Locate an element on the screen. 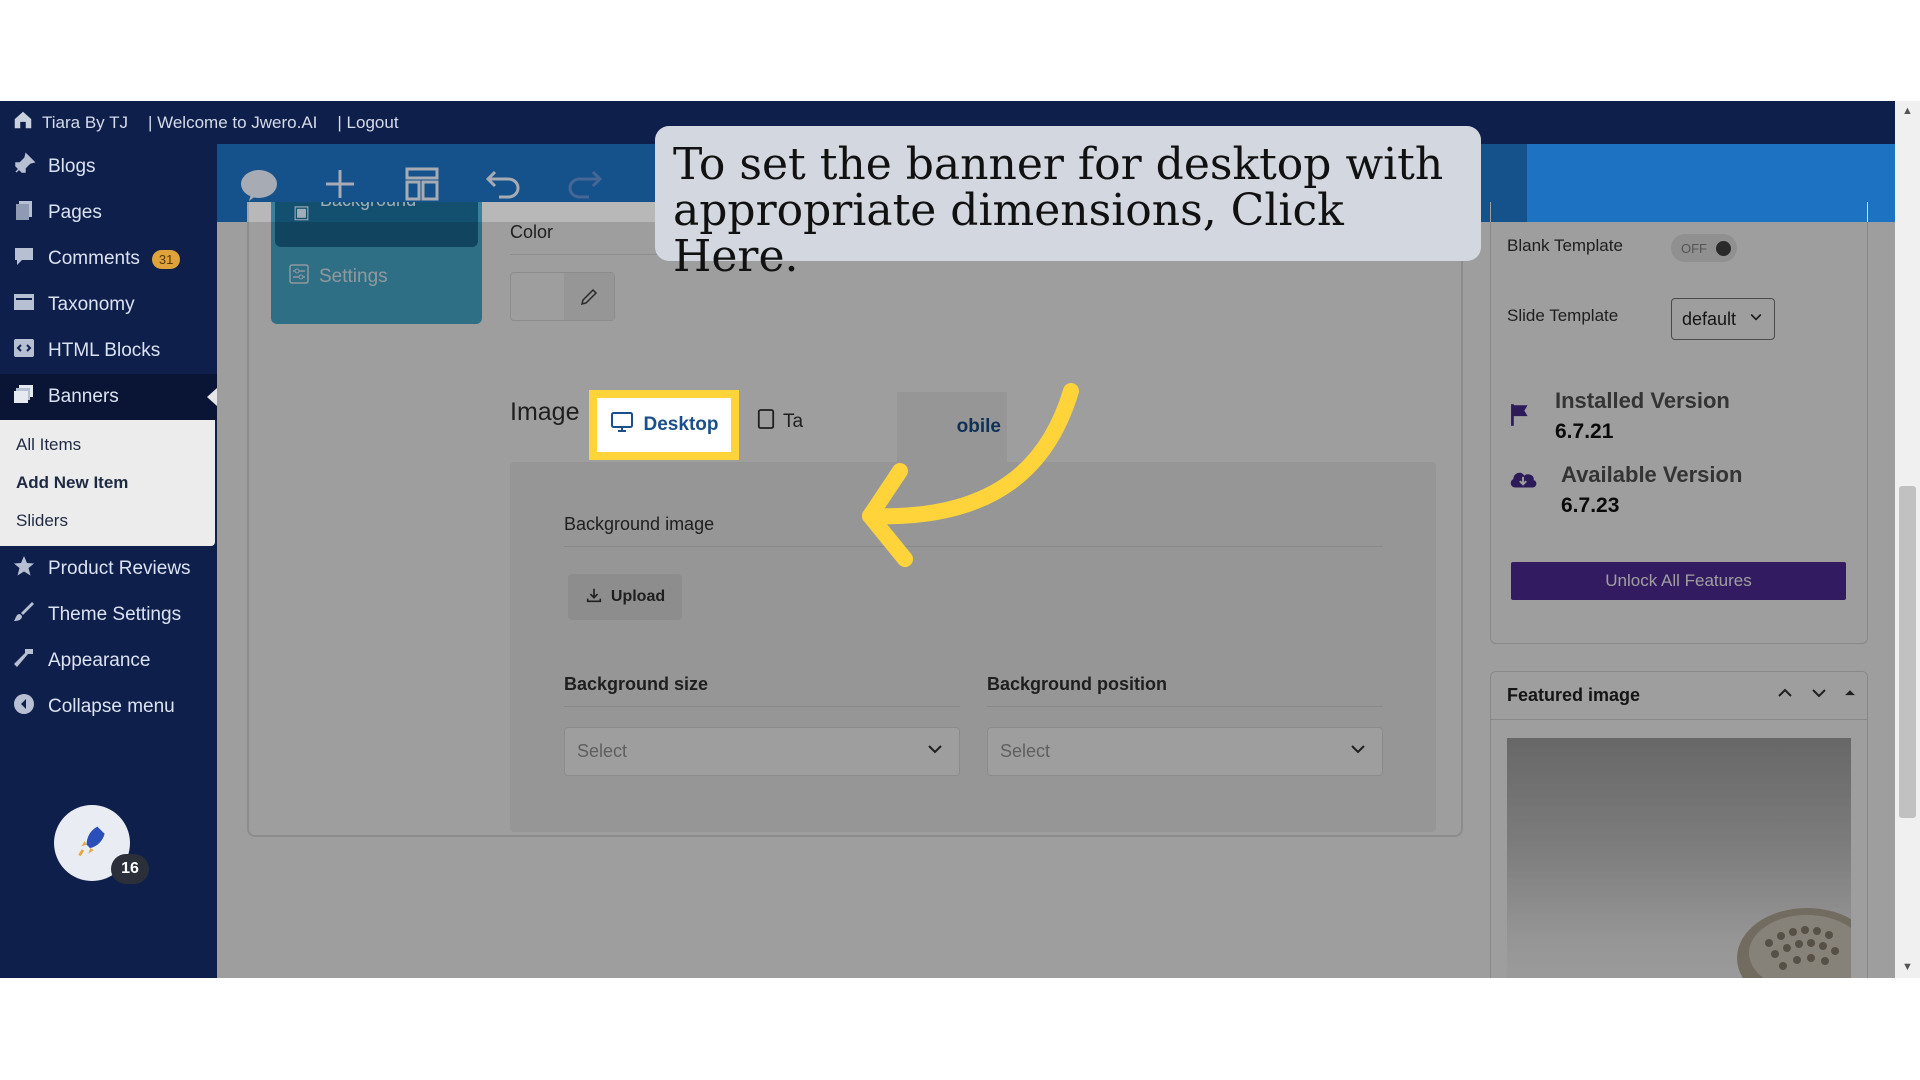 The width and height of the screenshot is (1920, 1080). featured-image-box: Featured image is located at coordinates (1679, 824).